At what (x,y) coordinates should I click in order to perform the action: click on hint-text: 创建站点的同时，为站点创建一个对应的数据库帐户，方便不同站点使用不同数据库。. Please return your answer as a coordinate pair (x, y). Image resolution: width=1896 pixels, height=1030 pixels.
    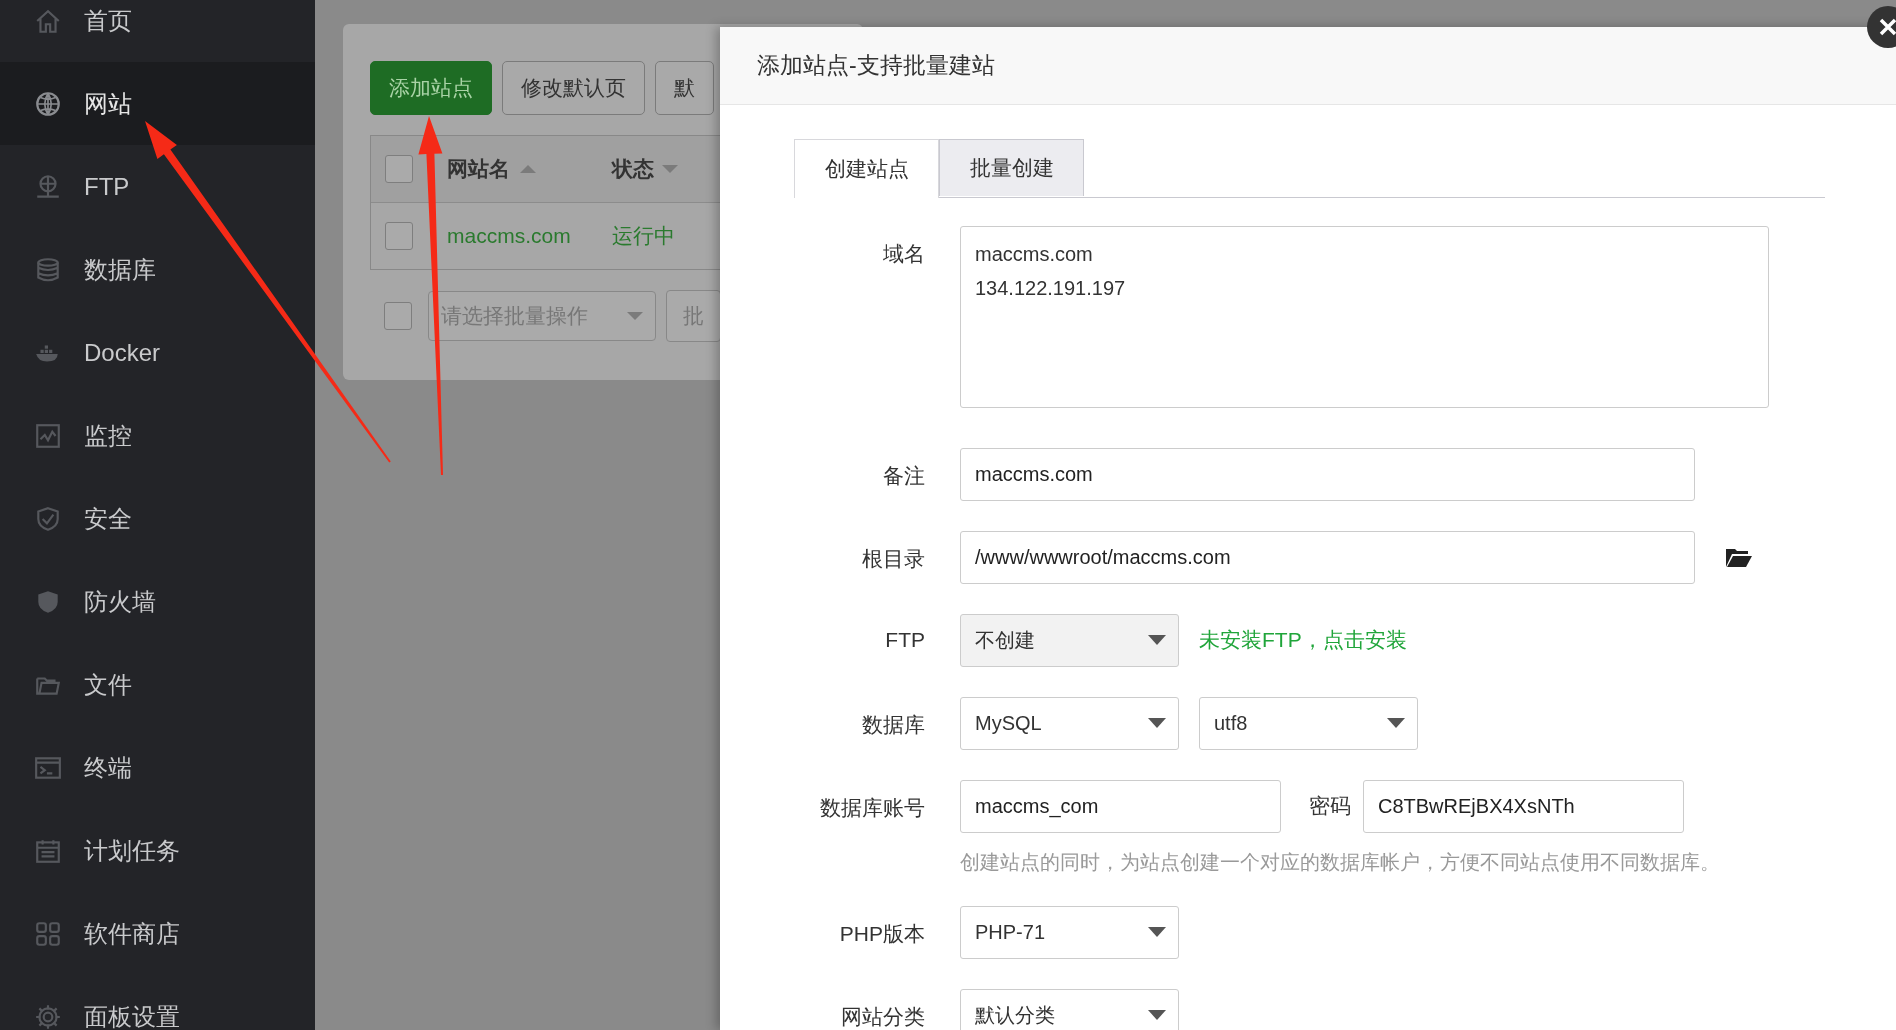
    Looking at the image, I should click on (1340, 862).